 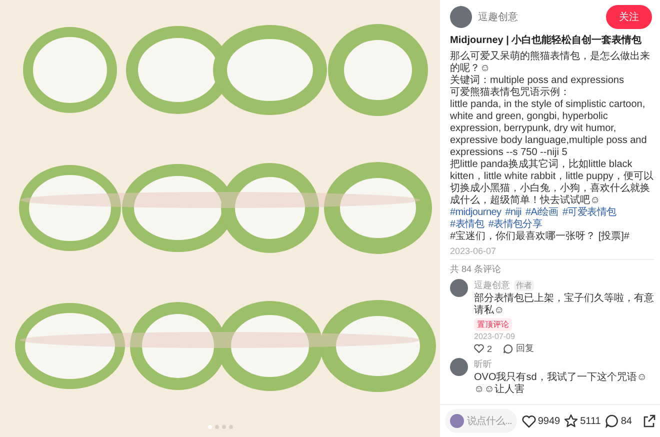 I want to click on post-date: 2023-06-07, so click(x=474, y=251).